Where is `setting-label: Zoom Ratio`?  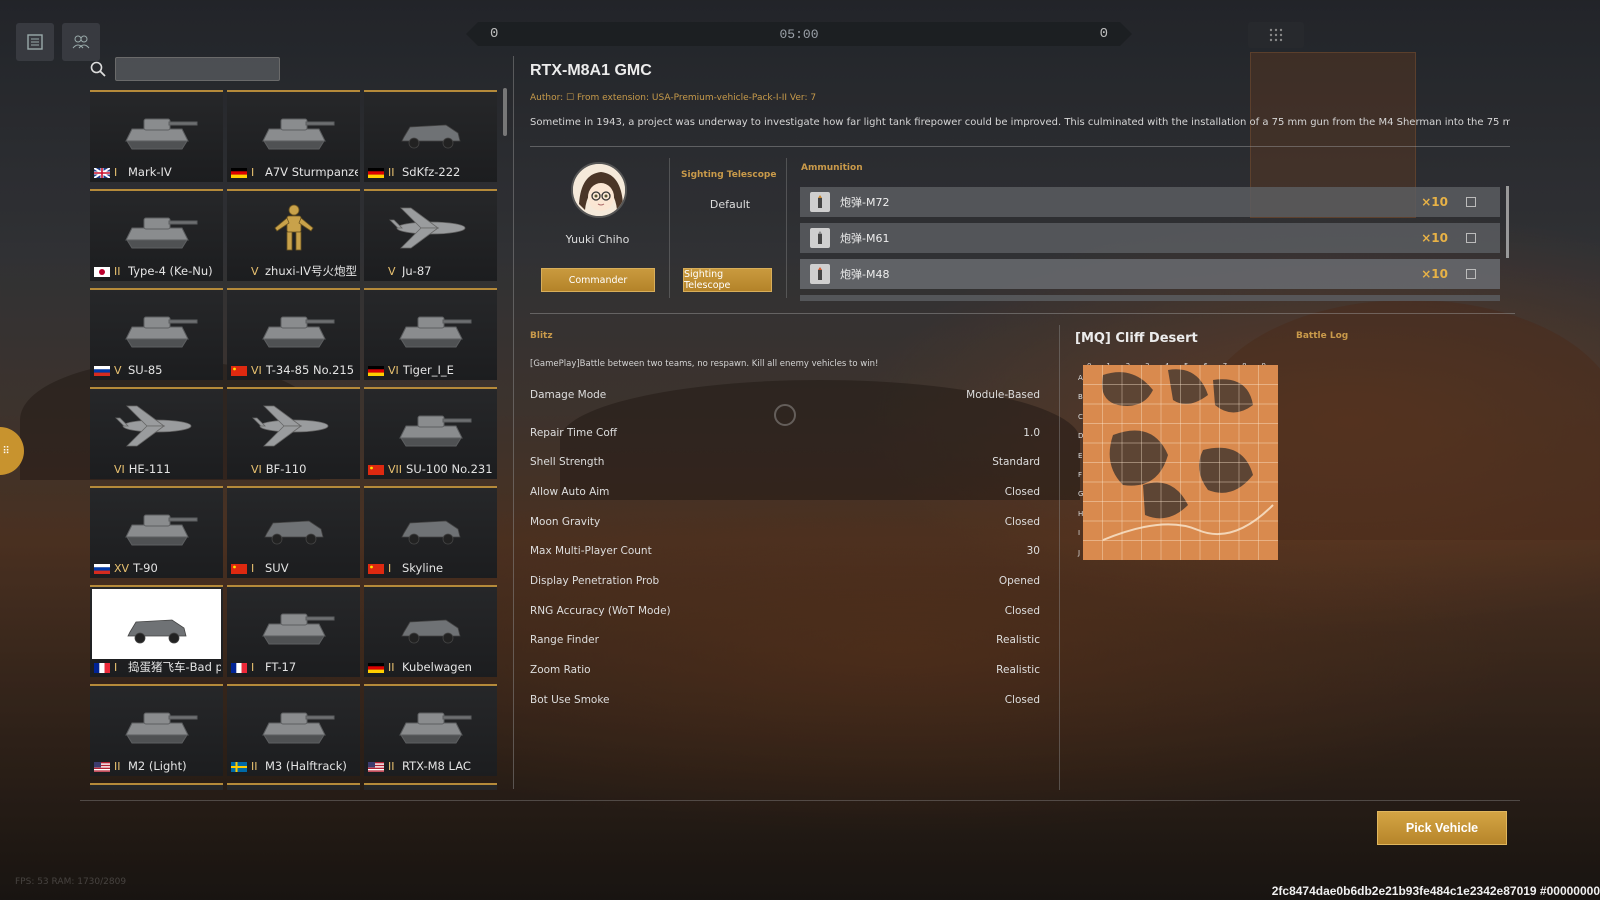
setting-label: Zoom Ratio is located at coordinates (560, 670).